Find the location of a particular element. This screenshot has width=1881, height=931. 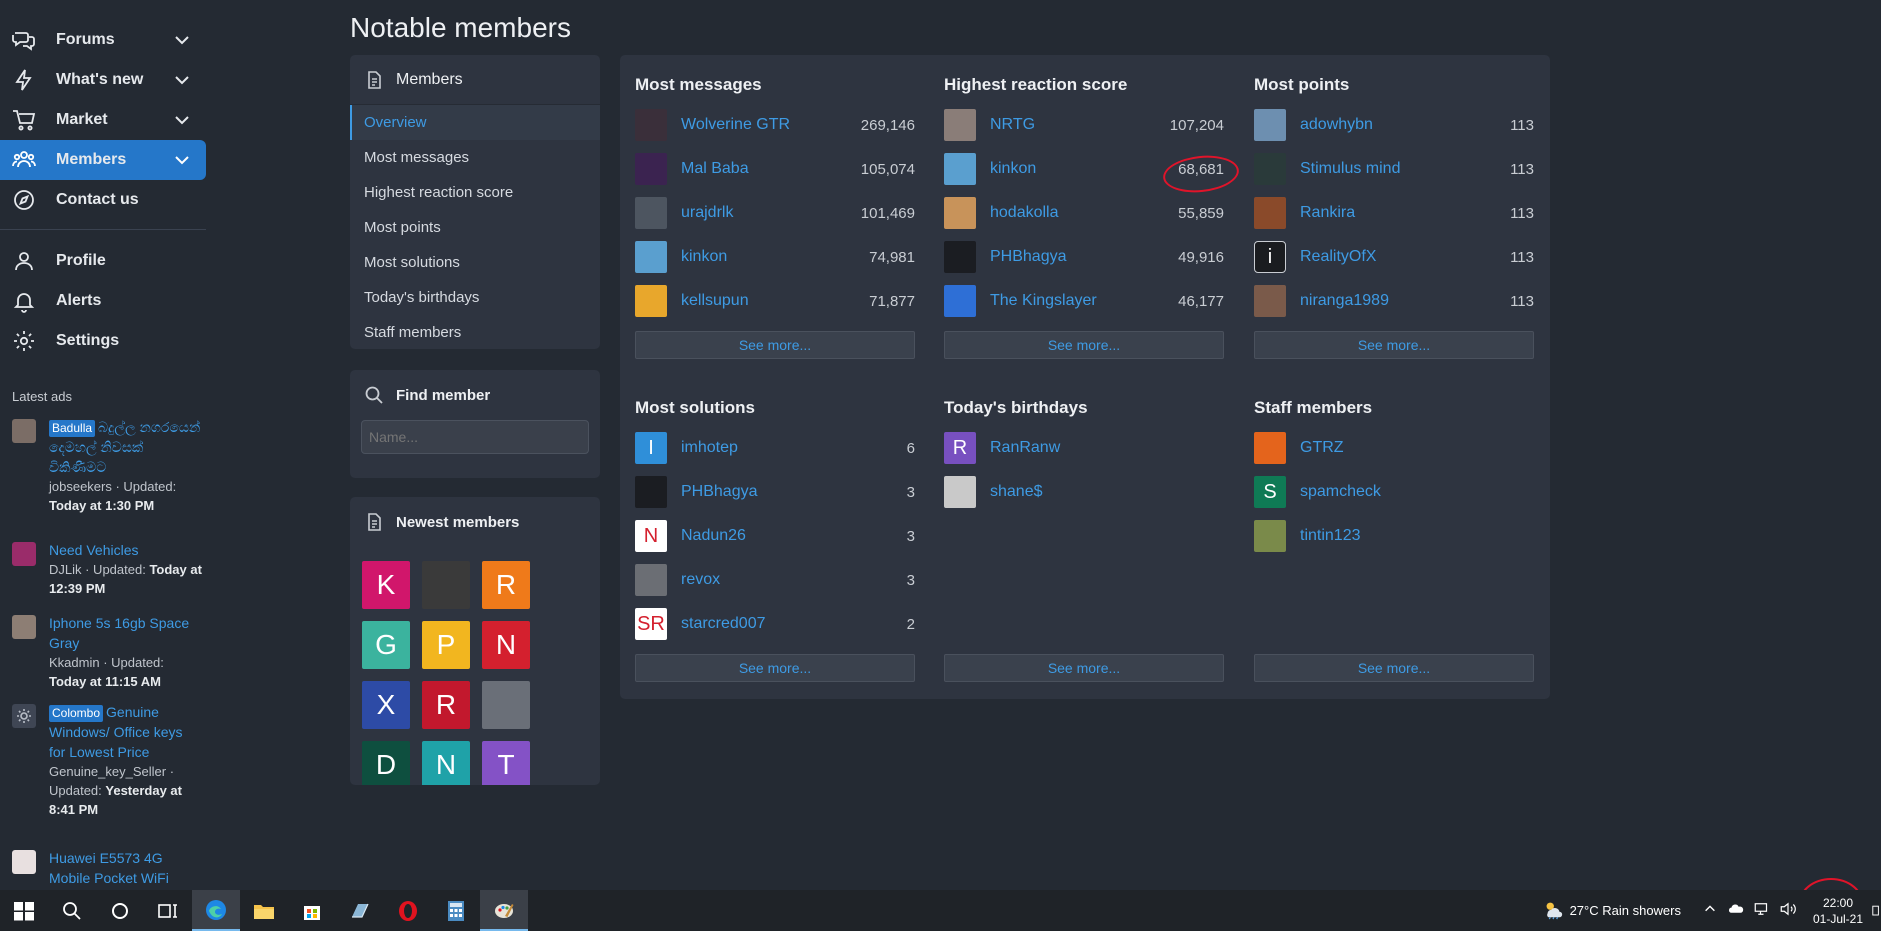

gear-icon is located at coordinates (24, 716).